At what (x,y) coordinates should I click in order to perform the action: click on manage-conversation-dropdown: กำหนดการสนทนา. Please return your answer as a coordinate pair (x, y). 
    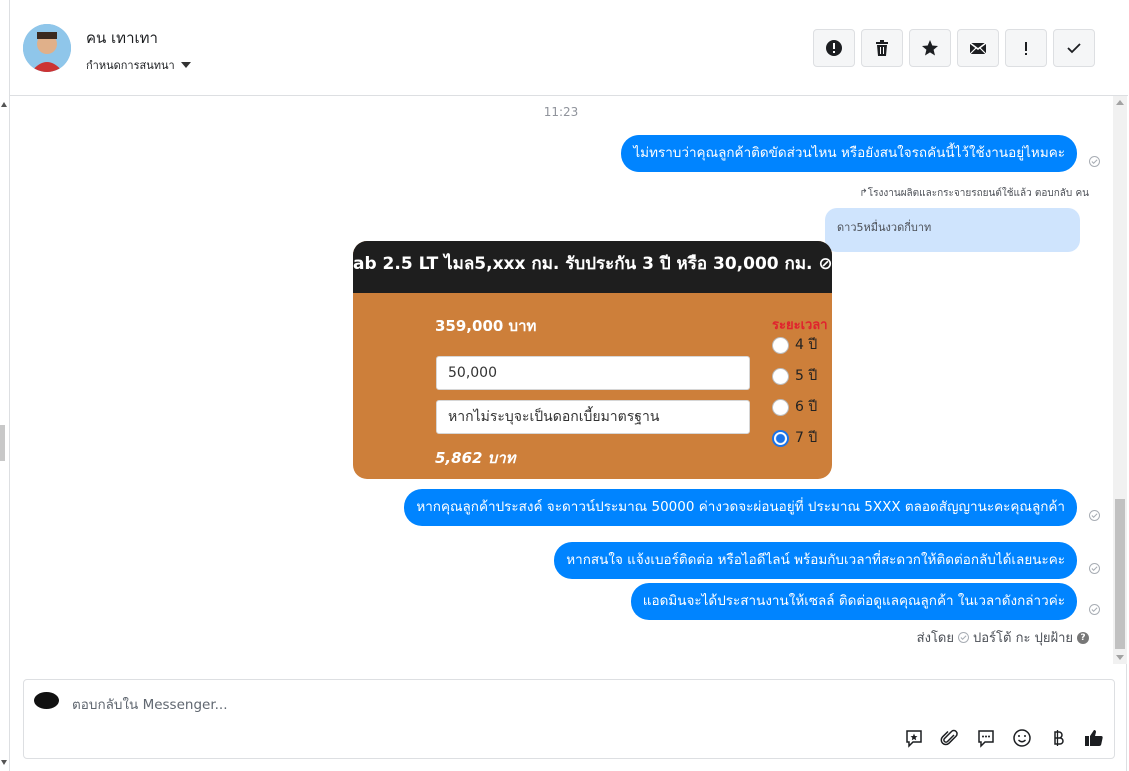
    Looking at the image, I should click on (138, 65).